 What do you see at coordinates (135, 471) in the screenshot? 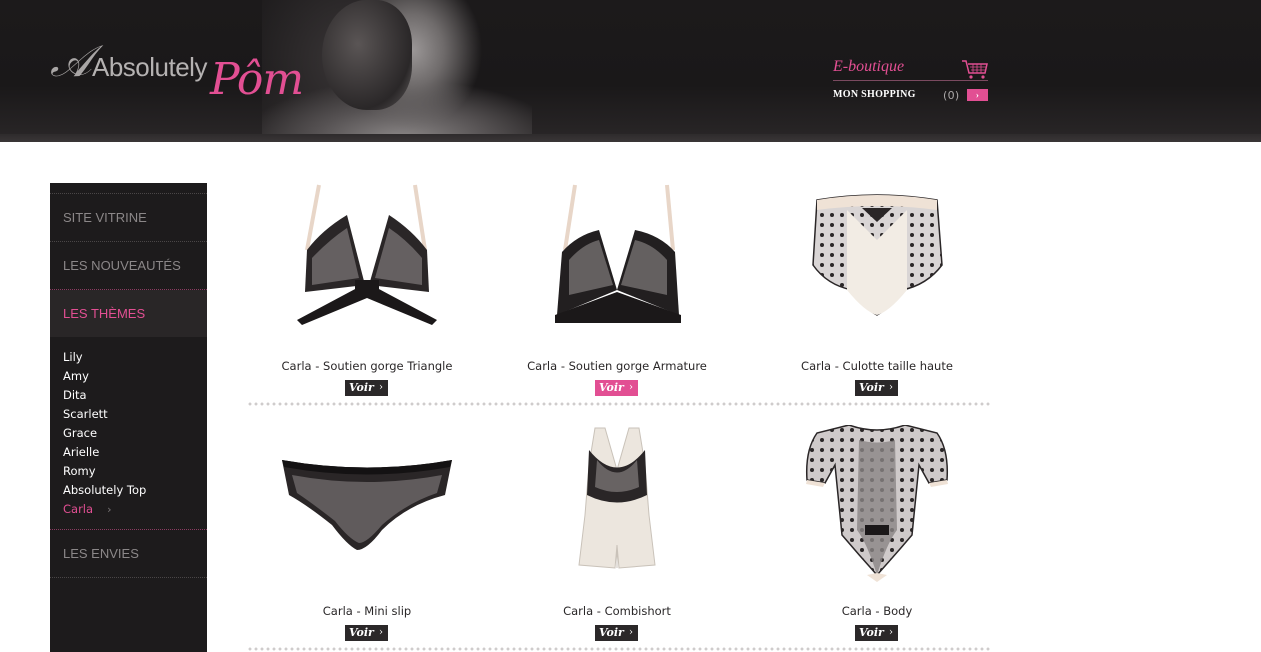
I see `theme-romy: Romy` at bounding box center [135, 471].